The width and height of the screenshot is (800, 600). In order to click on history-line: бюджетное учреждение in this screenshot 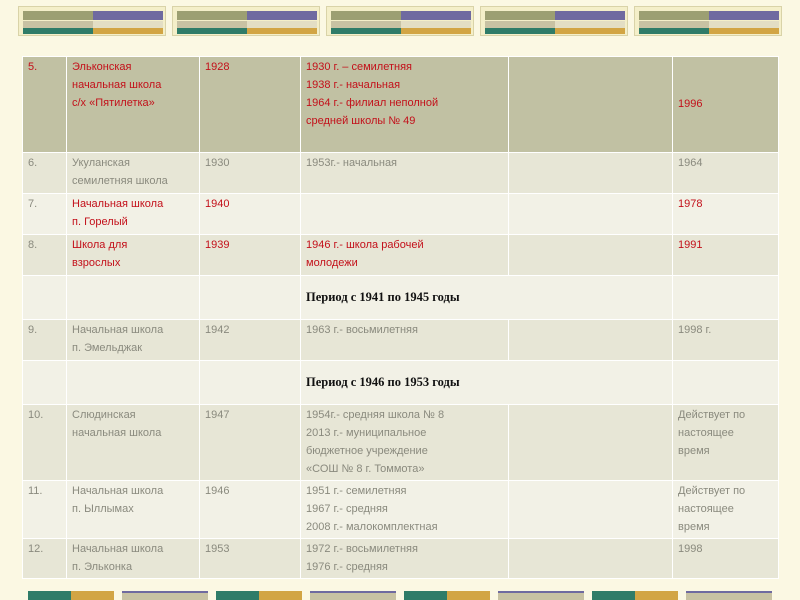, I will do `click(367, 451)`.